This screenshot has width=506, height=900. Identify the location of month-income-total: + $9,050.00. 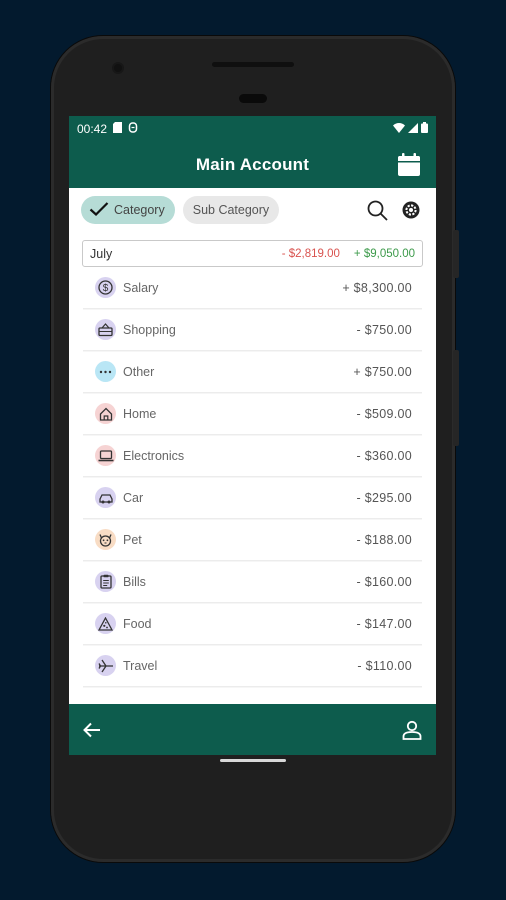
(384, 253).